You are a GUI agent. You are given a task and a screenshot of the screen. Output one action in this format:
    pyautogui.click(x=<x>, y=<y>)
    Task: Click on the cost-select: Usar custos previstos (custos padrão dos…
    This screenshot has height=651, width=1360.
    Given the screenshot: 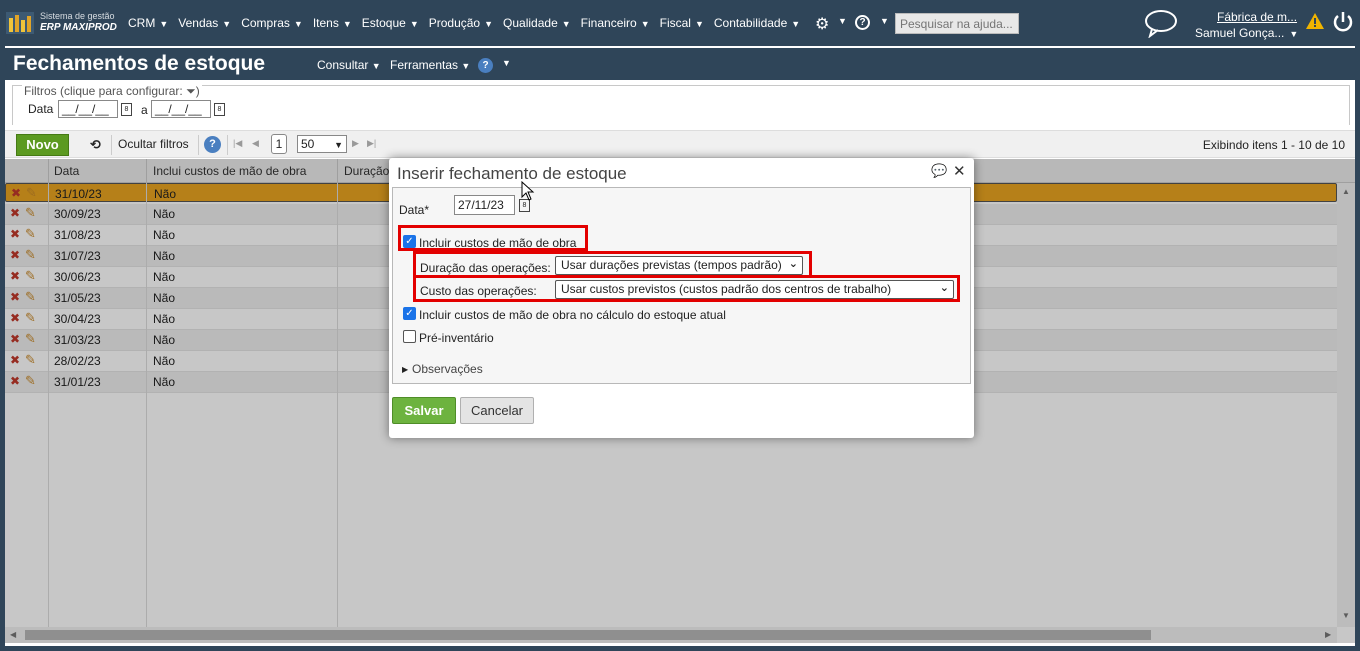 What is the action you would take?
    pyautogui.click(x=754, y=289)
    